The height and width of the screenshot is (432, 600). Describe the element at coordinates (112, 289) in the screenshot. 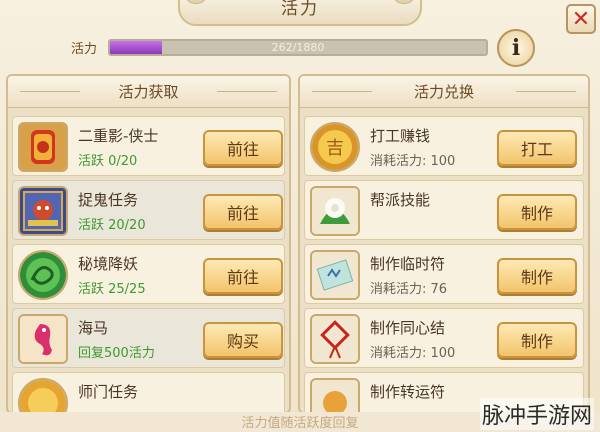

I see `item-status: 活跃 25/25` at that location.